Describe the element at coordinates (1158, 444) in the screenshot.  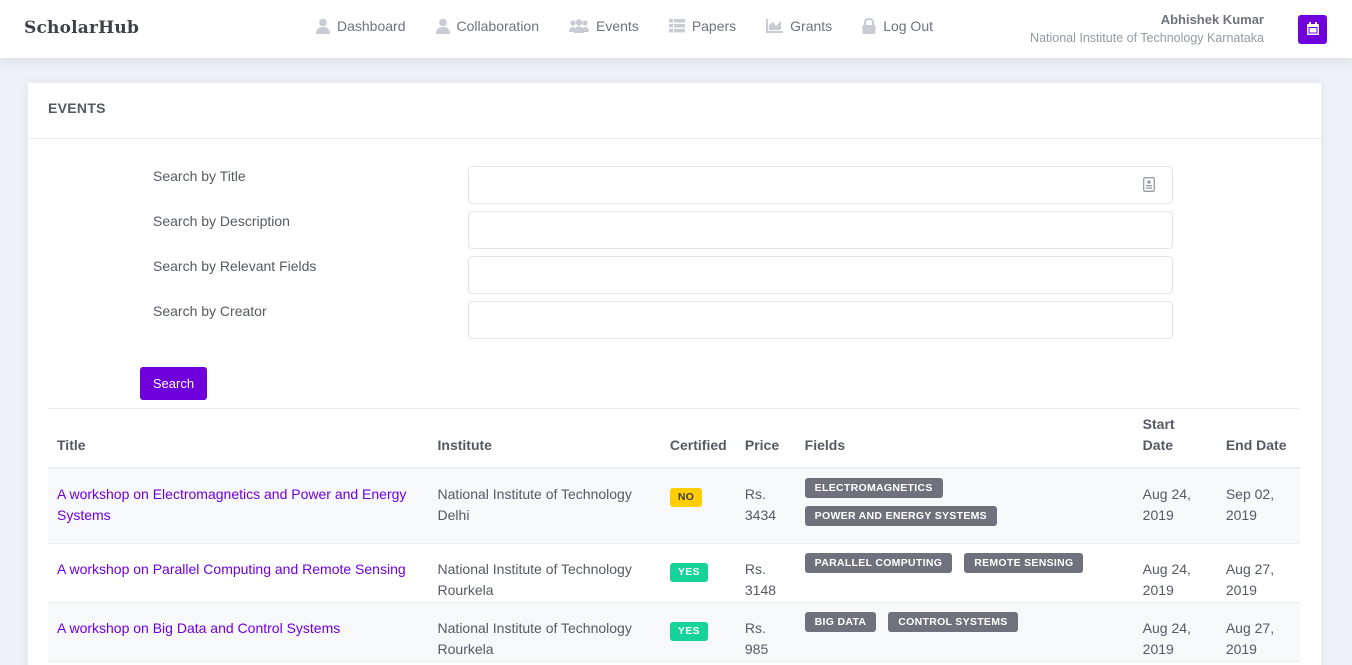
I see `col-header-start-line2: Date` at that location.